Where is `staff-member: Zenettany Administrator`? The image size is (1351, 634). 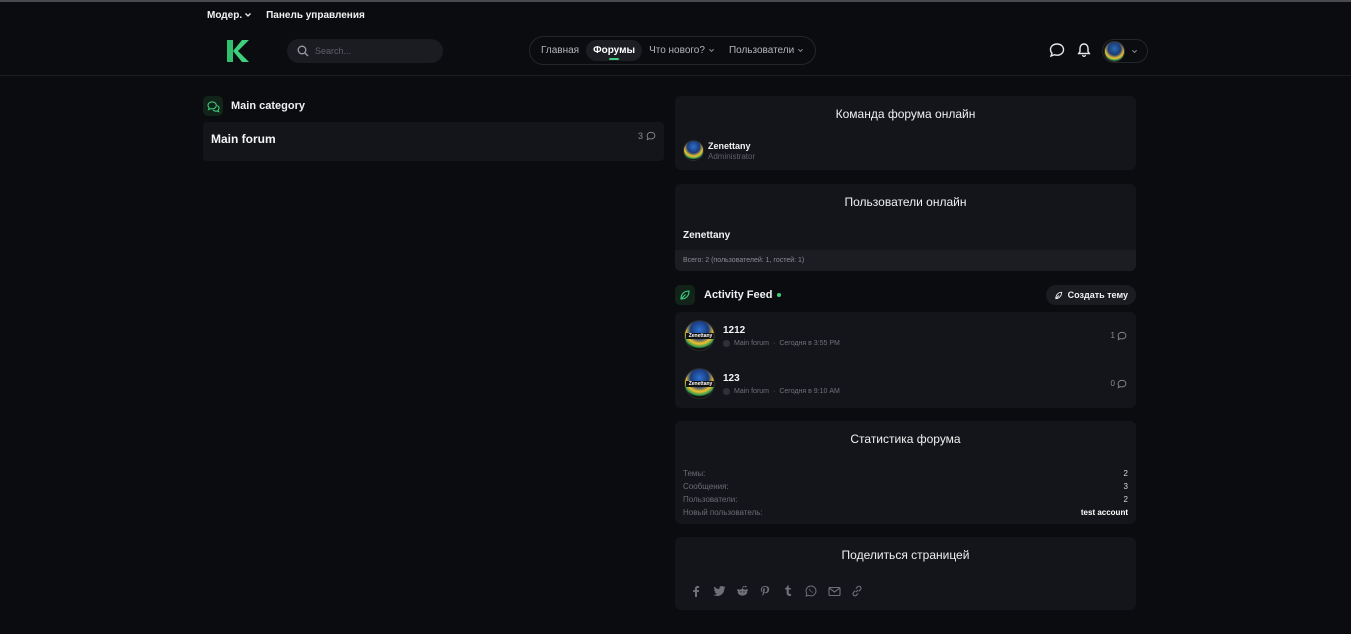 staff-member: Zenettany Administrator is located at coordinates (719, 150).